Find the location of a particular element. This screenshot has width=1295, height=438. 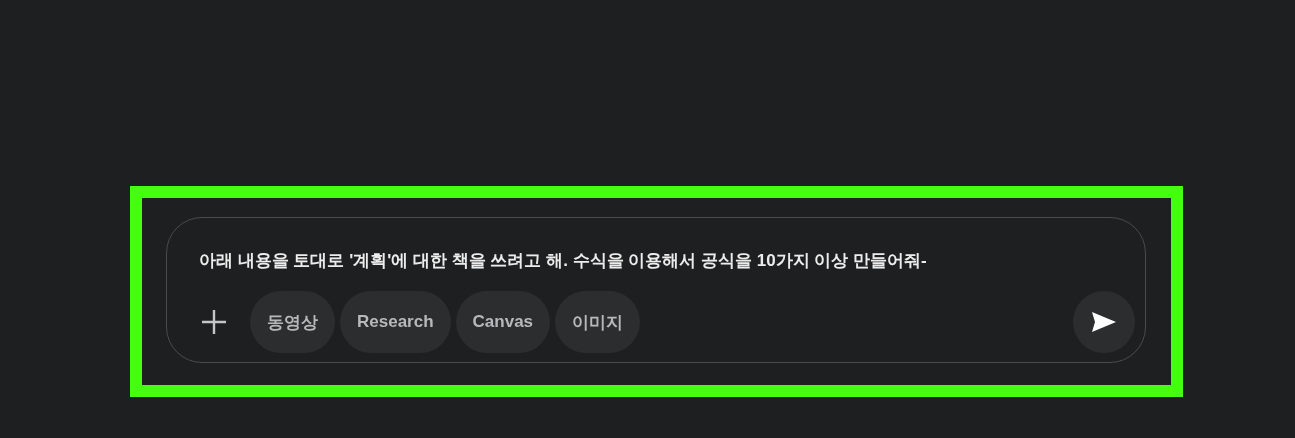

send-icon is located at coordinates (1104, 322).